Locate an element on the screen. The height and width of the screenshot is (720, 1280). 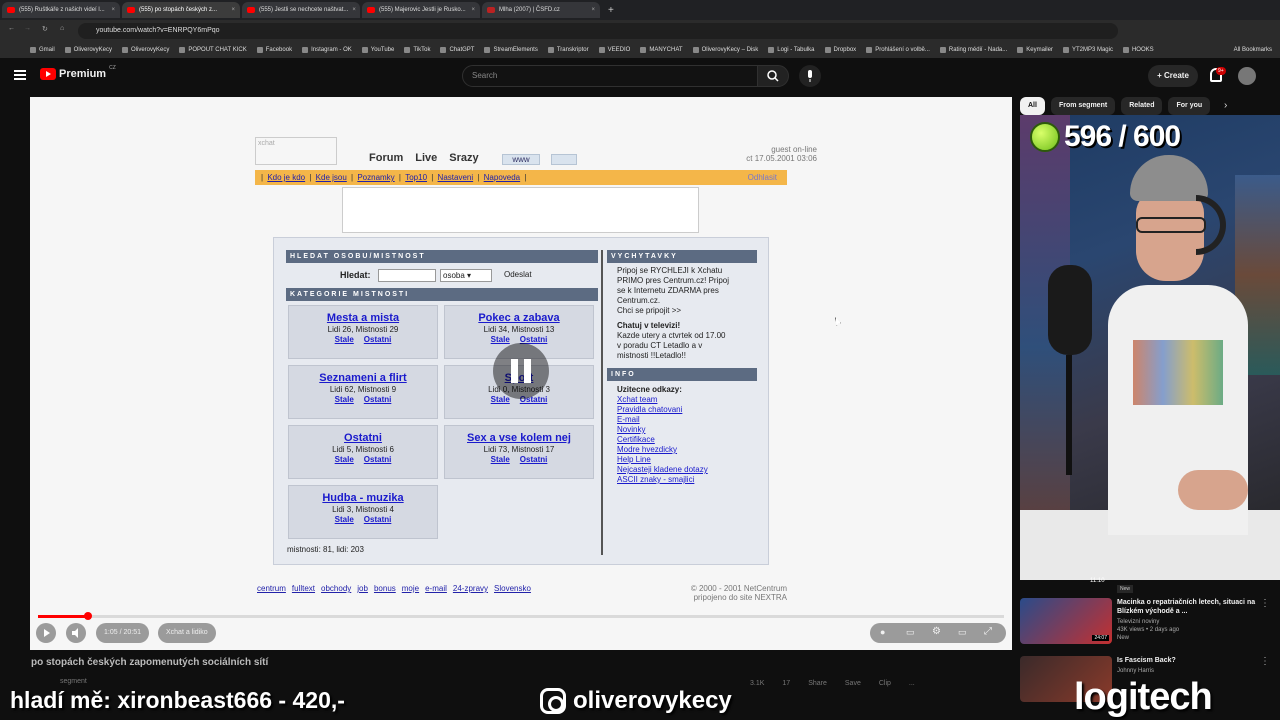
youtube-favicon-icon is located at coordinates (371, 10).